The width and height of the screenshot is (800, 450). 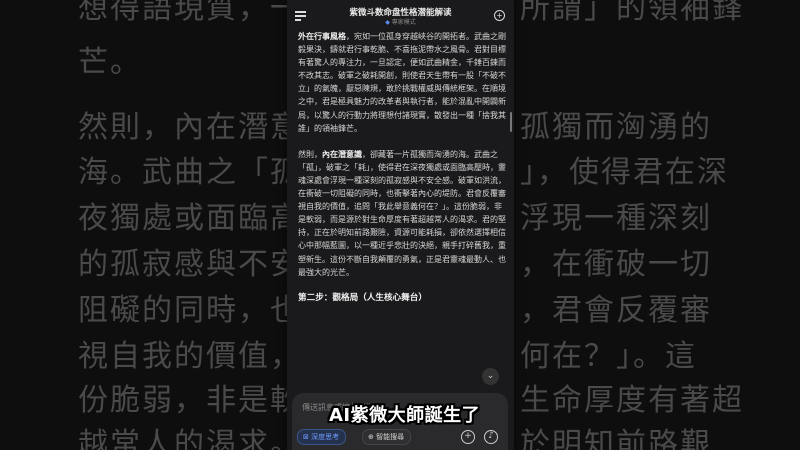 What do you see at coordinates (491, 437) in the screenshot?
I see `voice-icon: ♪` at bounding box center [491, 437].